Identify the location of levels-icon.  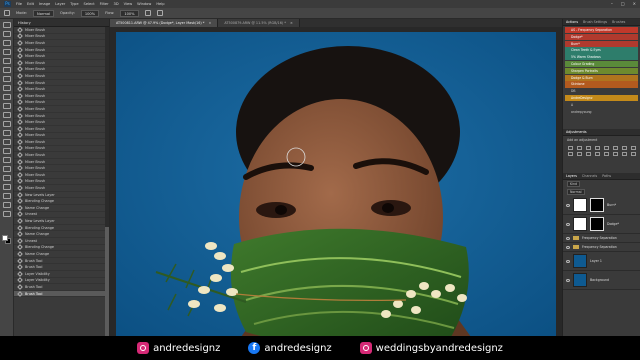
(579, 148).